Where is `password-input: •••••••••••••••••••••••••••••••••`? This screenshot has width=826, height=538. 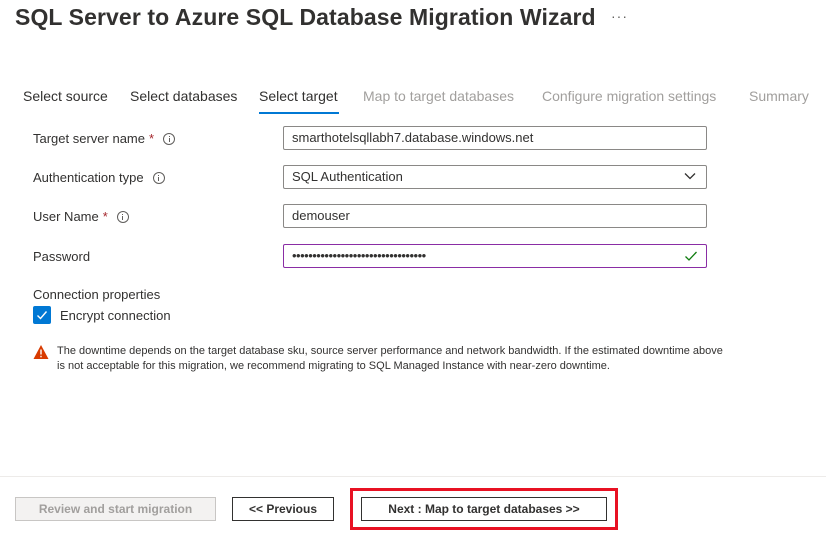
password-input: ••••••••••••••••••••••••••••••••• is located at coordinates (495, 256).